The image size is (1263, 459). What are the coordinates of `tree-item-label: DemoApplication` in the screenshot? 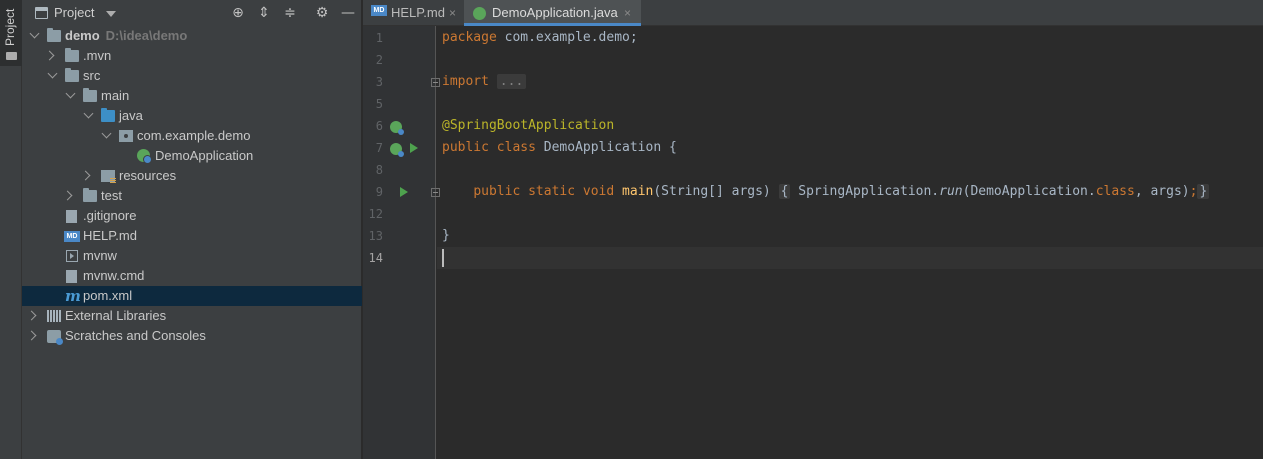 It's located at (204, 155).